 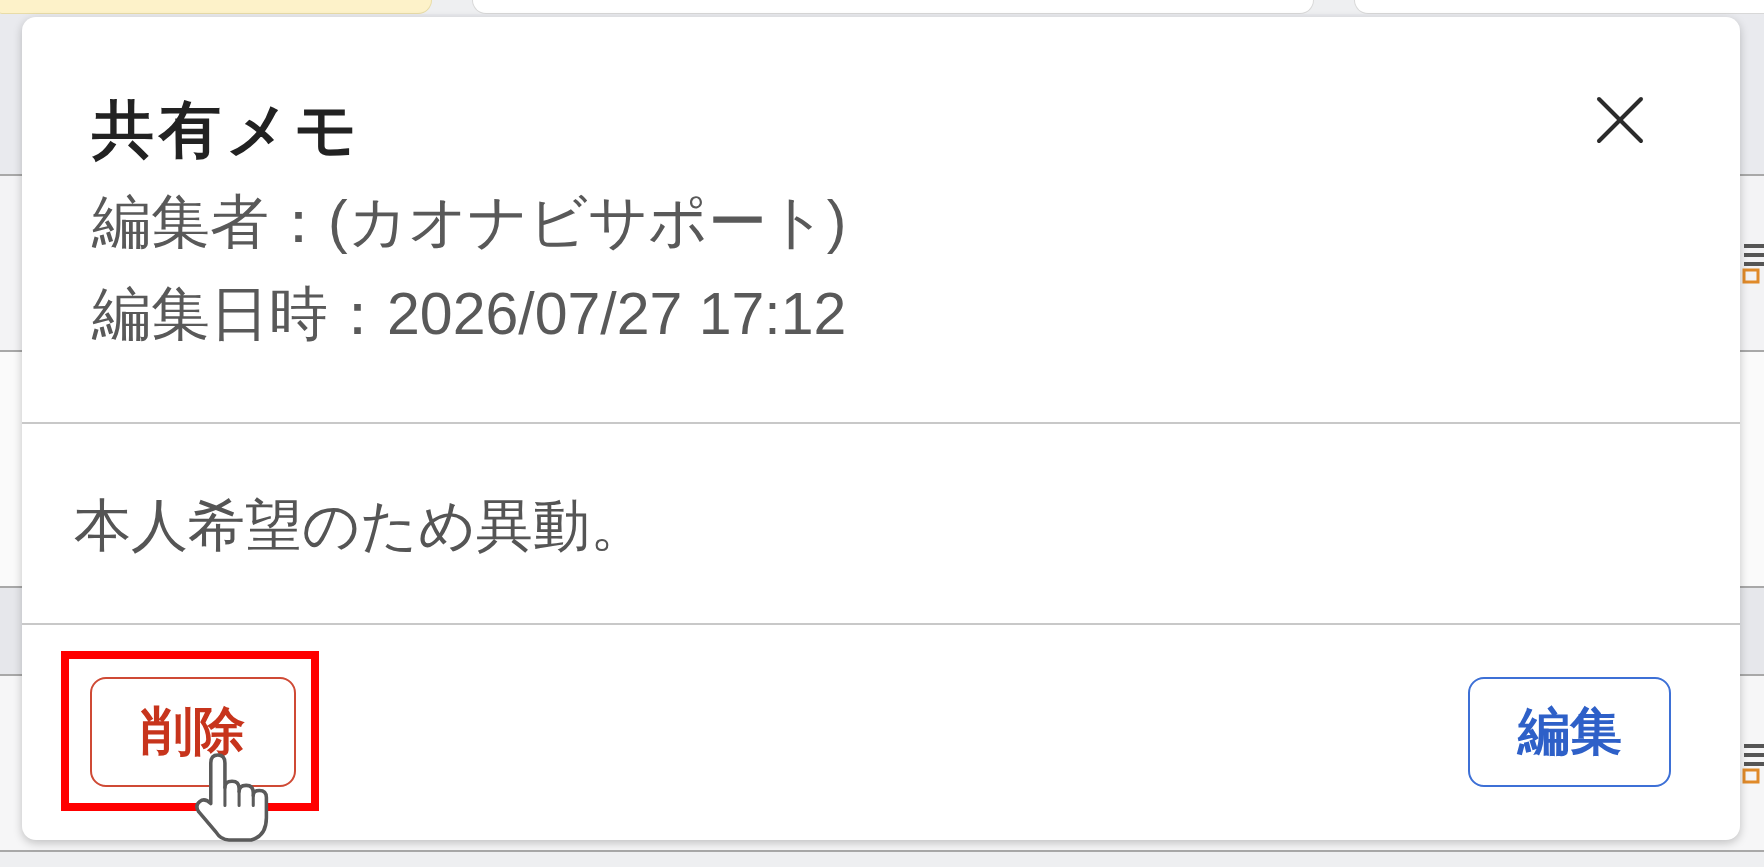 What do you see at coordinates (469, 314) in the screenshot?
I see `edited-date-text: 編集日時：2026/07/27 17:12` at bounding box center [469, 314].